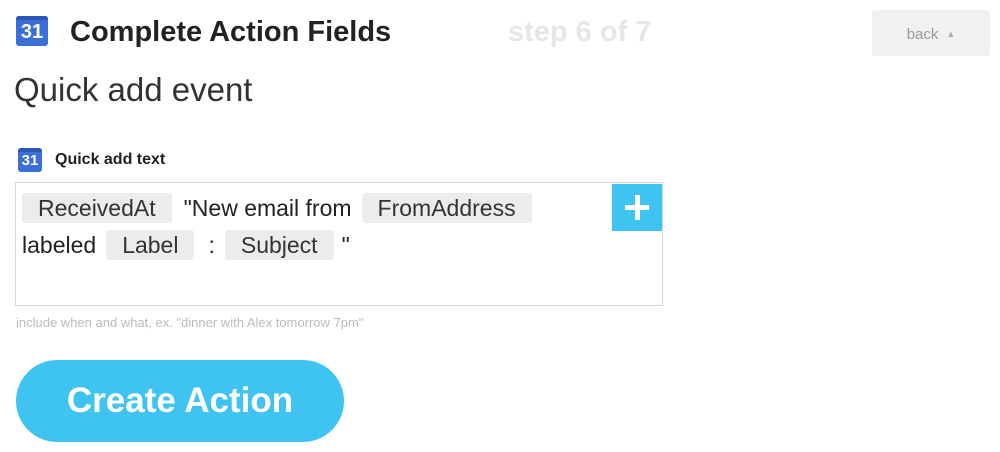 The image size is (1000, 452). Describe the element at coordinates (951, 34) in the screenshot. I see `caret-up-icon: ▲` at that location.